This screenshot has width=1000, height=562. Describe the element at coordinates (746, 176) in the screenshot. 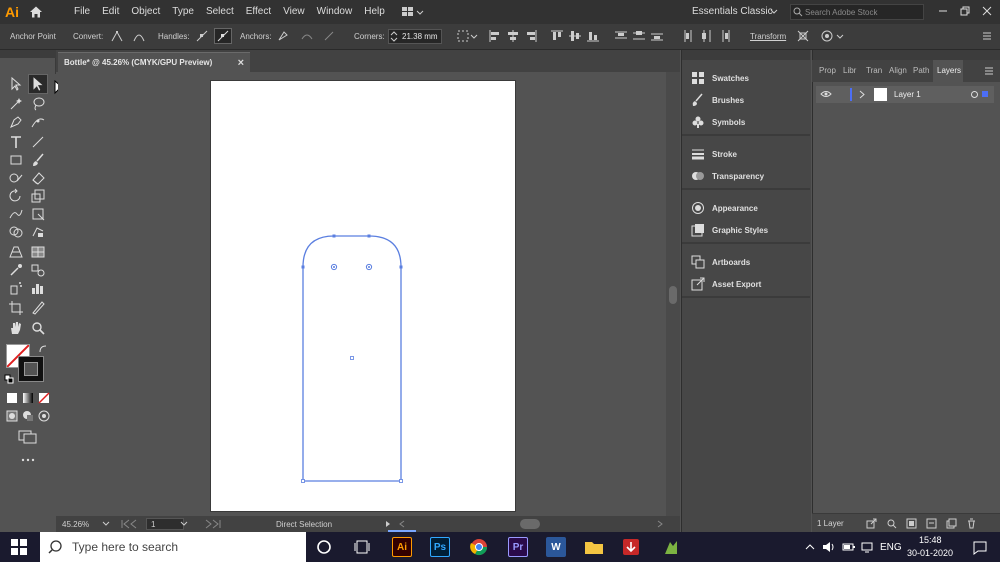

I see `panel-transparency: Transparency` at that location.